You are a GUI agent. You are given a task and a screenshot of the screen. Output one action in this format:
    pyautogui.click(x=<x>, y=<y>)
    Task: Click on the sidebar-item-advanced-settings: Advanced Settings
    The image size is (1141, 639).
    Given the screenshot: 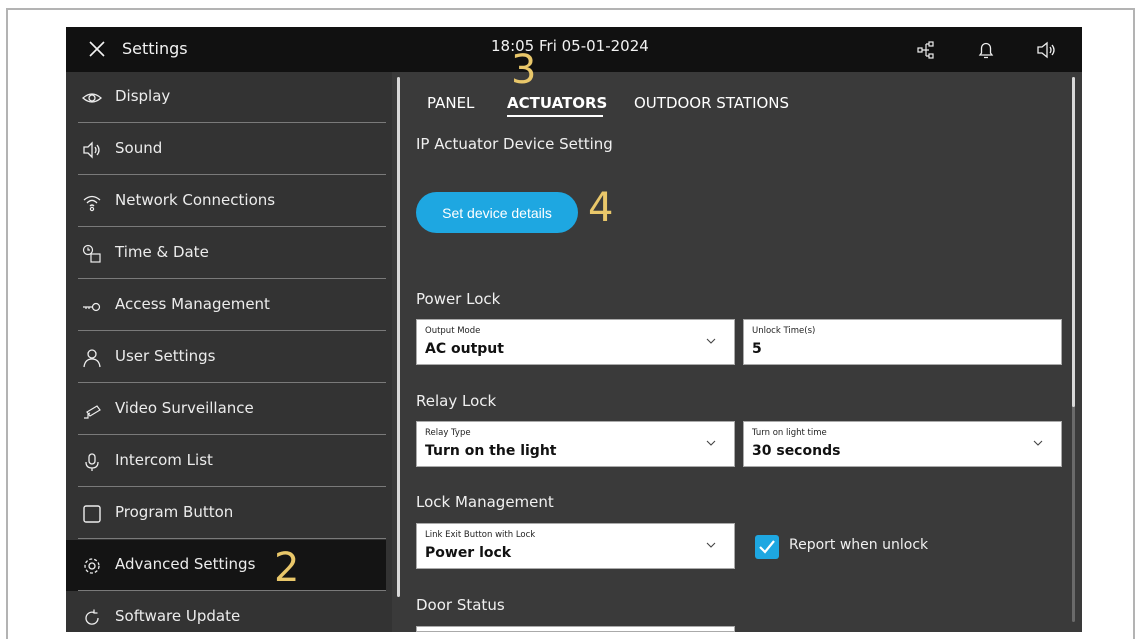 What is the action you would take?
    pyautogui.click(x=226, y=565)
    